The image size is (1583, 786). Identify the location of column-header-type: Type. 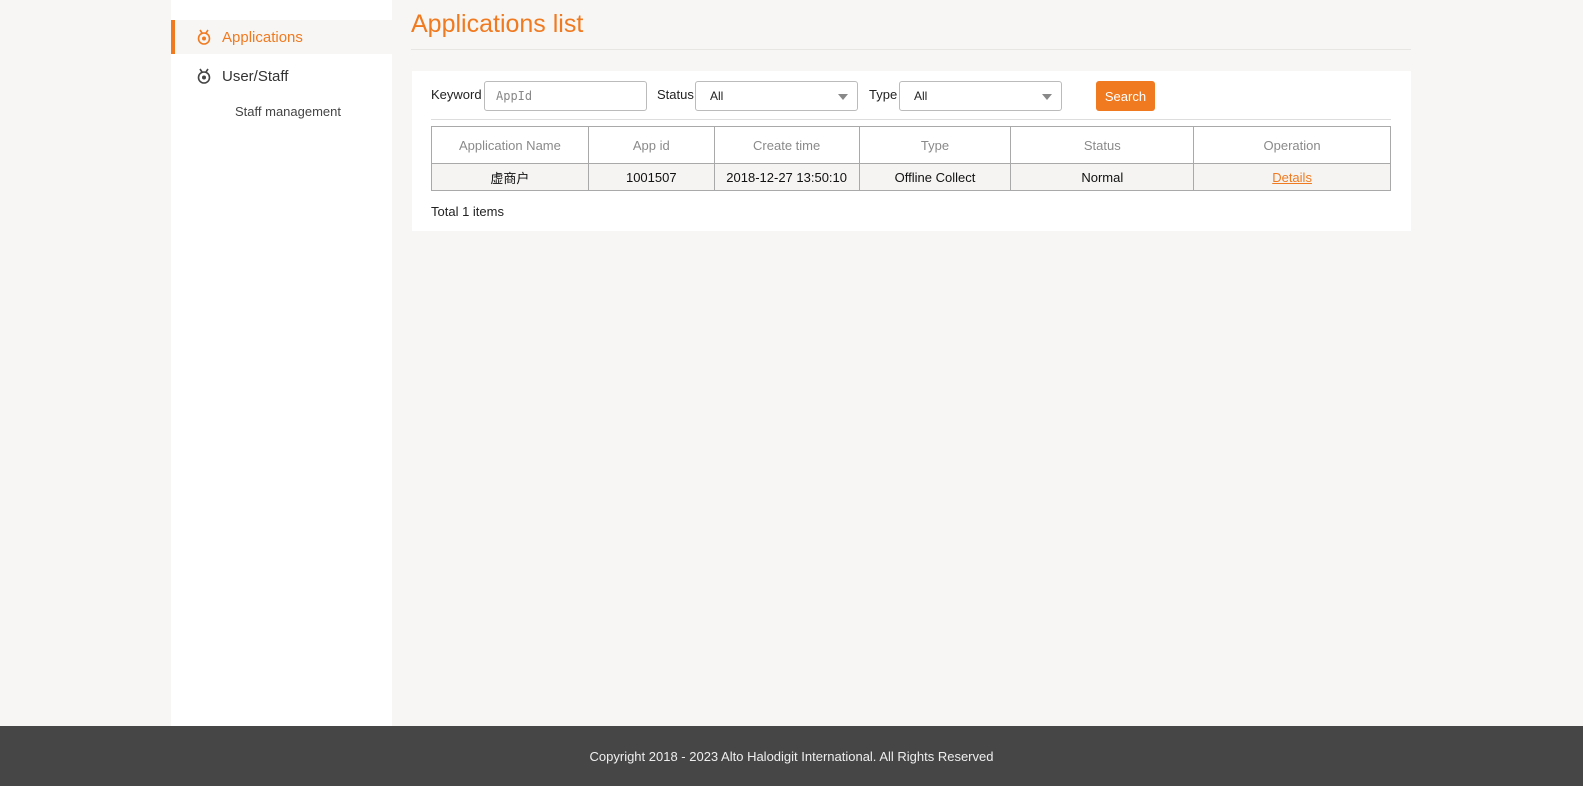
(935, 145).